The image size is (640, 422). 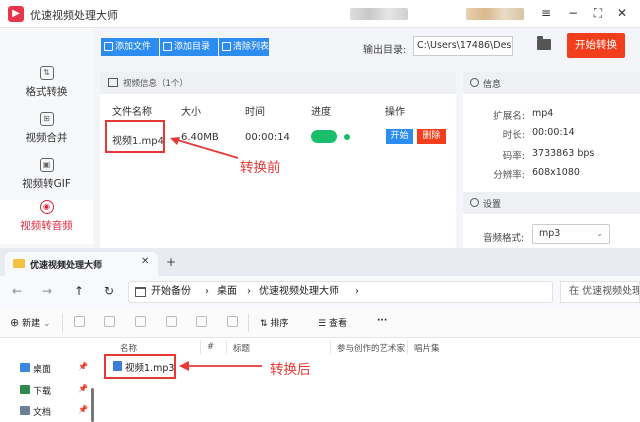 I want to click on sort-icon: ⇅, so click(x=264, y=324).